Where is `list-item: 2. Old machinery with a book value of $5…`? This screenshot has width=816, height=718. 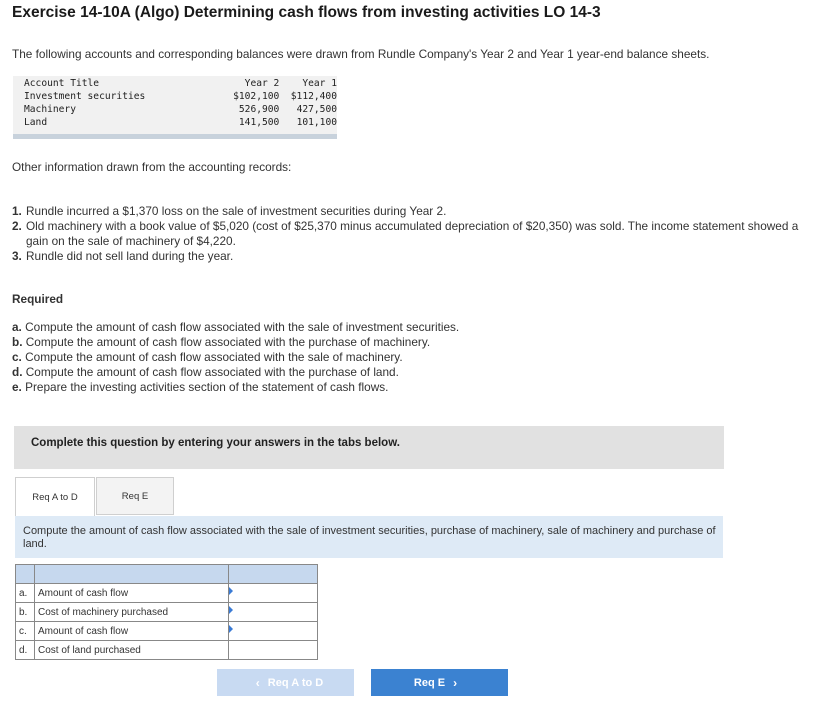 list-item: 2. Old machinery with a book value of $5… is located at coordinates (407, 234).